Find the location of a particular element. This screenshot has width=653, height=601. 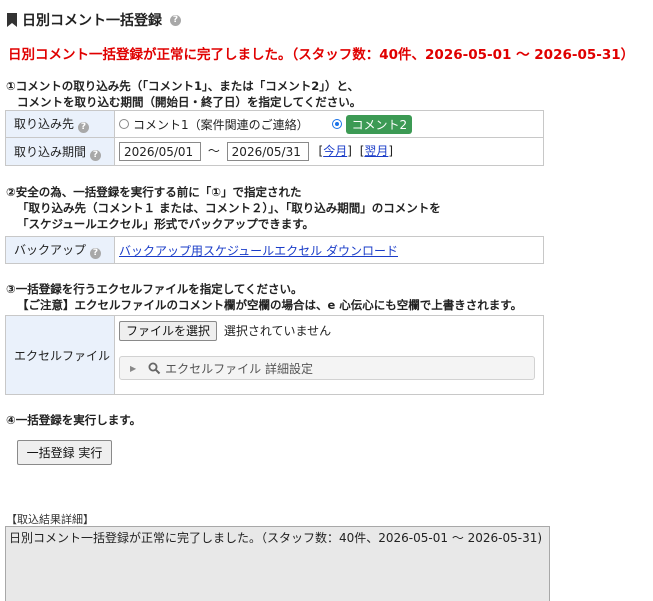

period-fields: 2026/05/01 〜 2026/05/31 [今月] [翌月] is located at coordinates (329, 151).